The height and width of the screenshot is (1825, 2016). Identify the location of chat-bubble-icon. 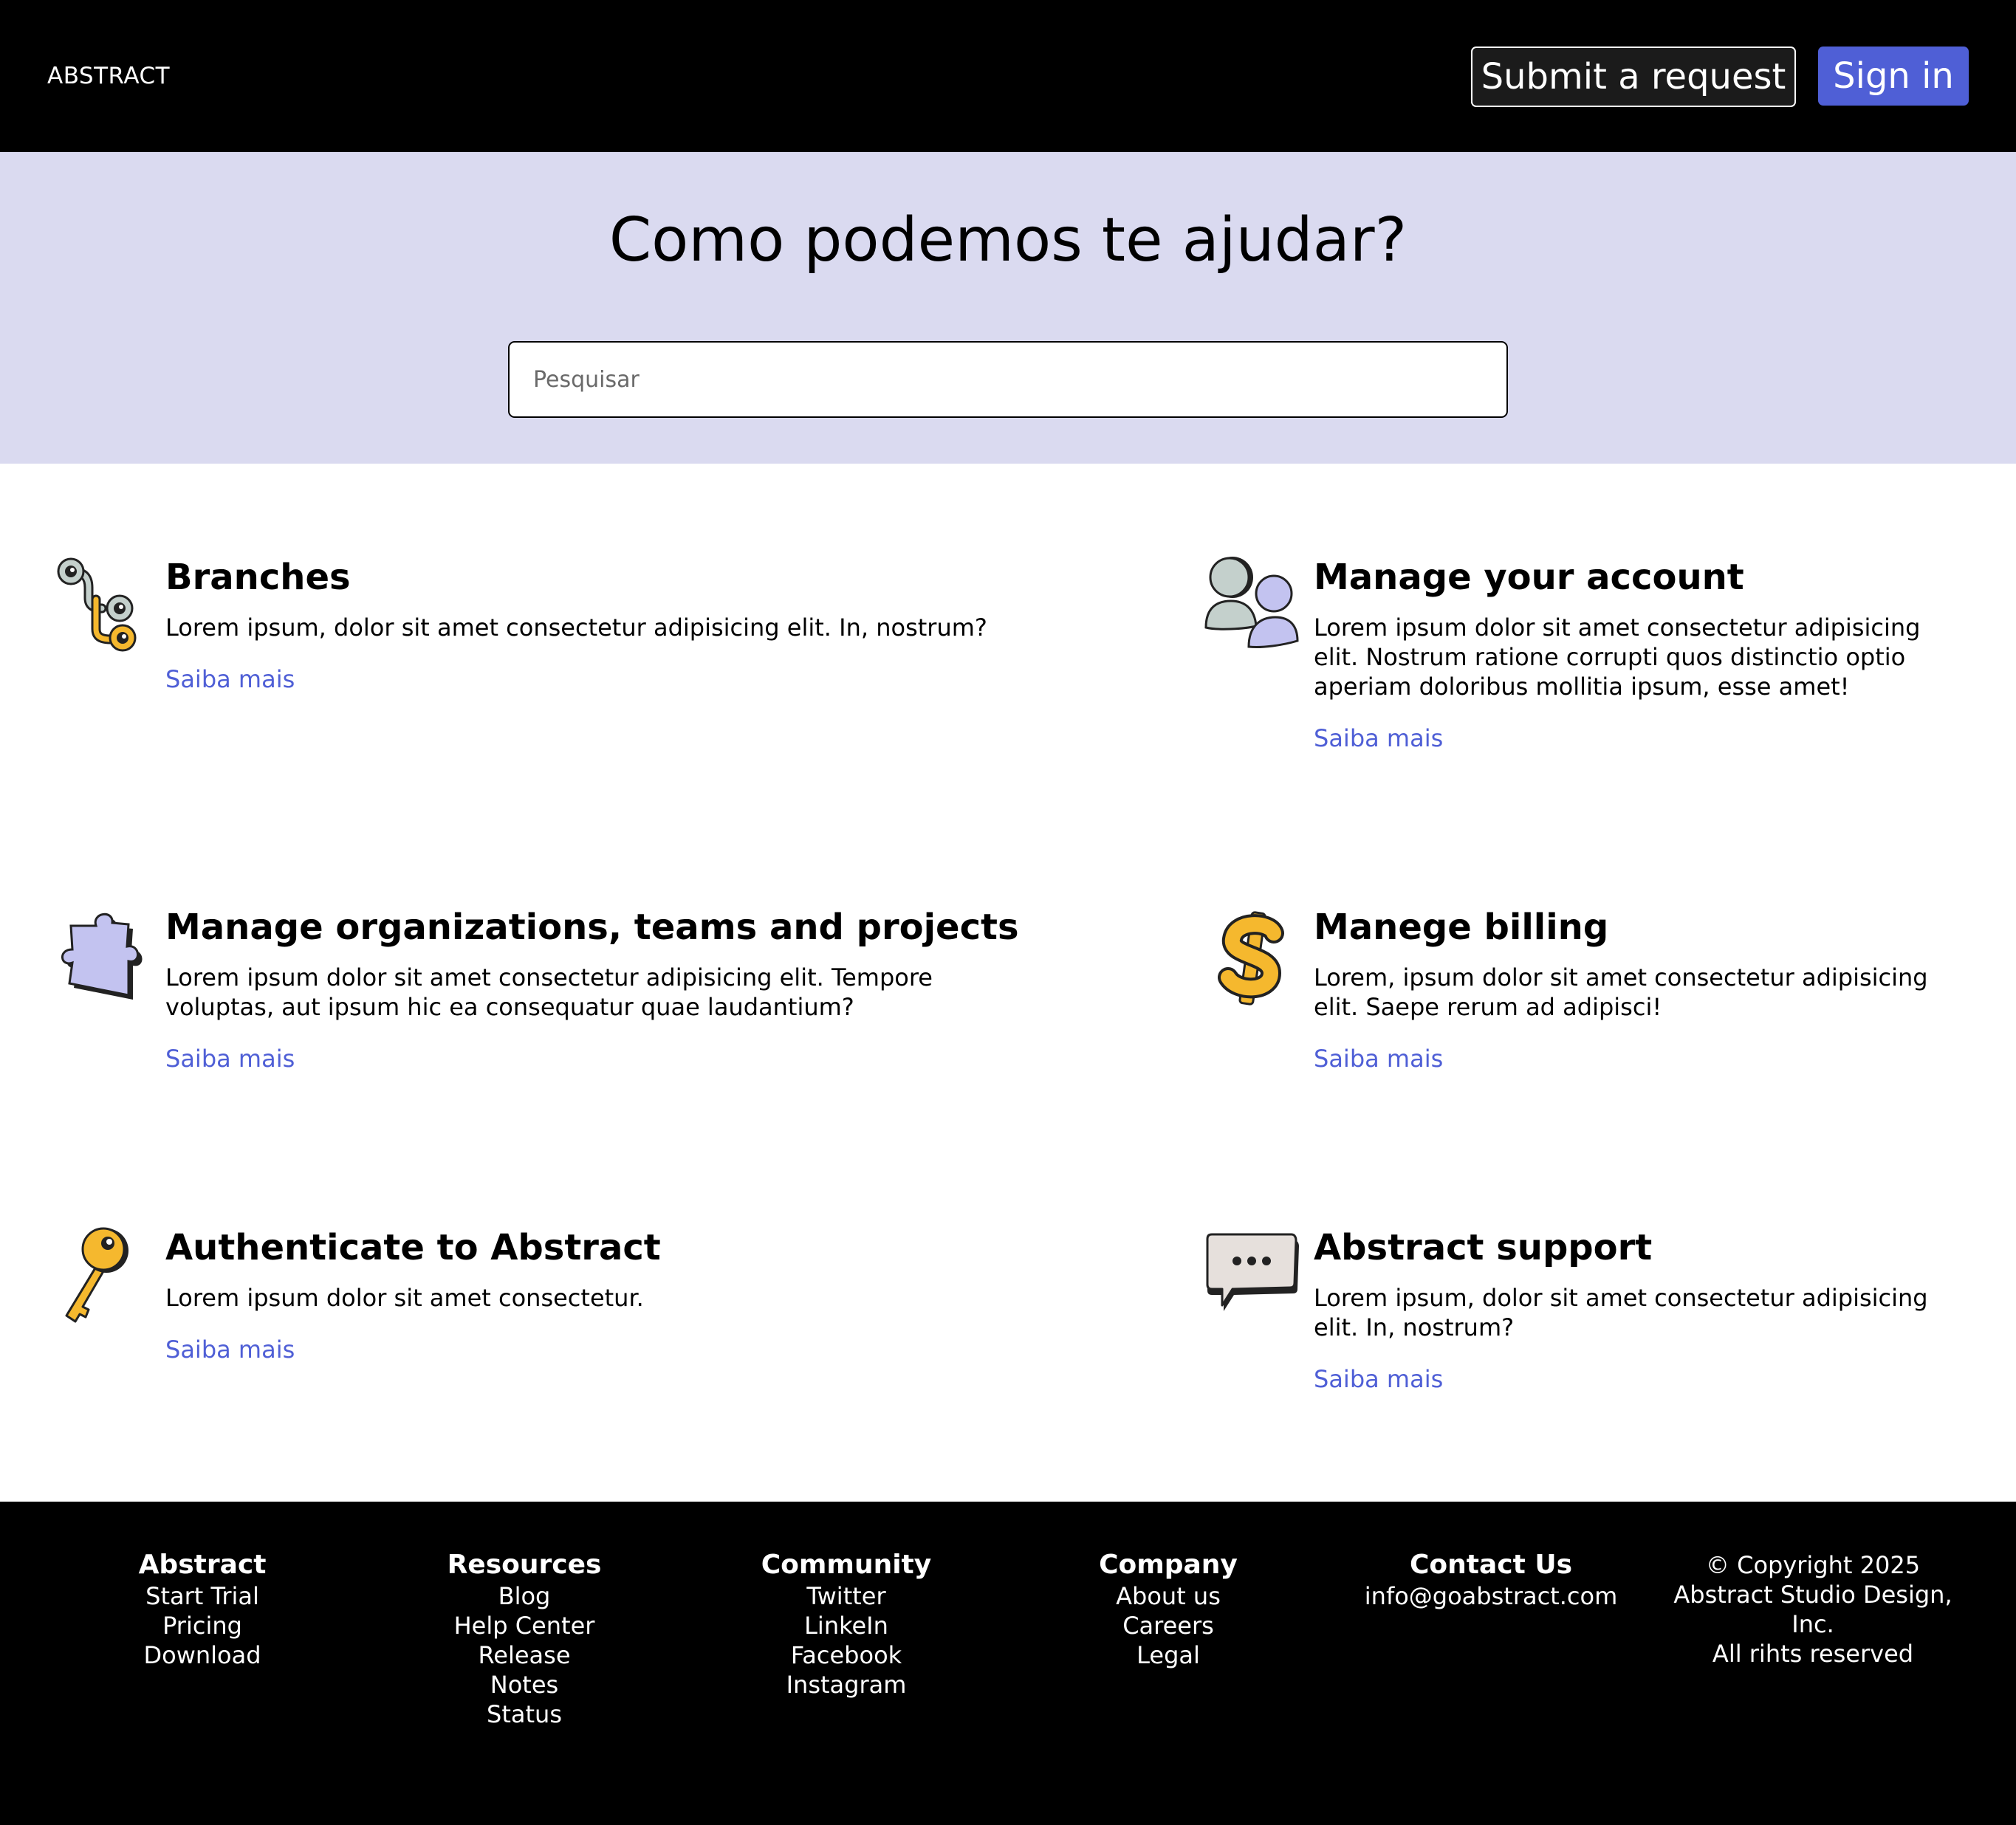
(1251, 1277).